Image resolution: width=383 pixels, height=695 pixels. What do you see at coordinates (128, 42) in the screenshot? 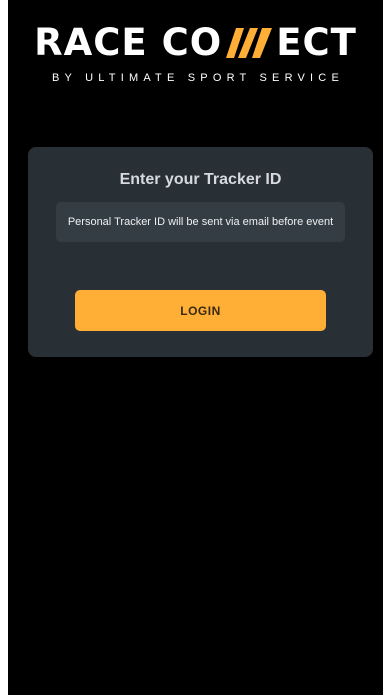
I see `logo-text-race-co: RACE CO` at bounding box center [128, 42].